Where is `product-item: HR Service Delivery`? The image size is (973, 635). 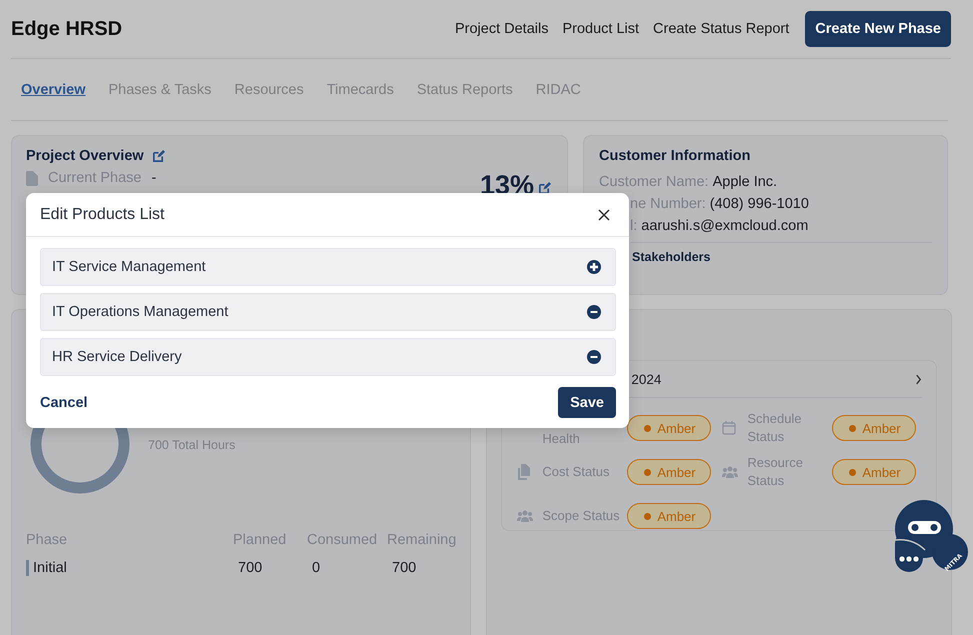
product-item: HR Service Delivery is located at coordinates (328, 357).